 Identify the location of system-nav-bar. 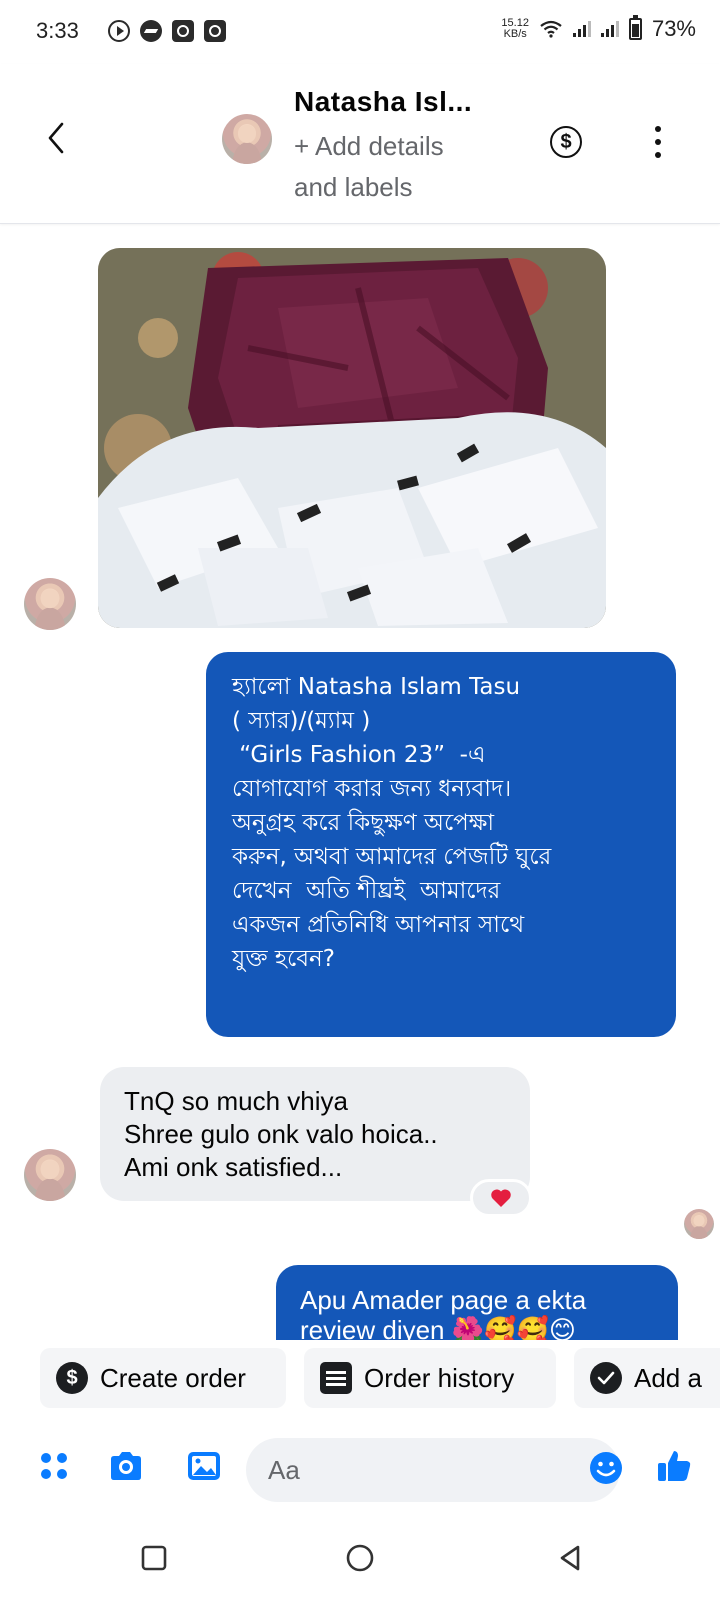
(360, 1560).